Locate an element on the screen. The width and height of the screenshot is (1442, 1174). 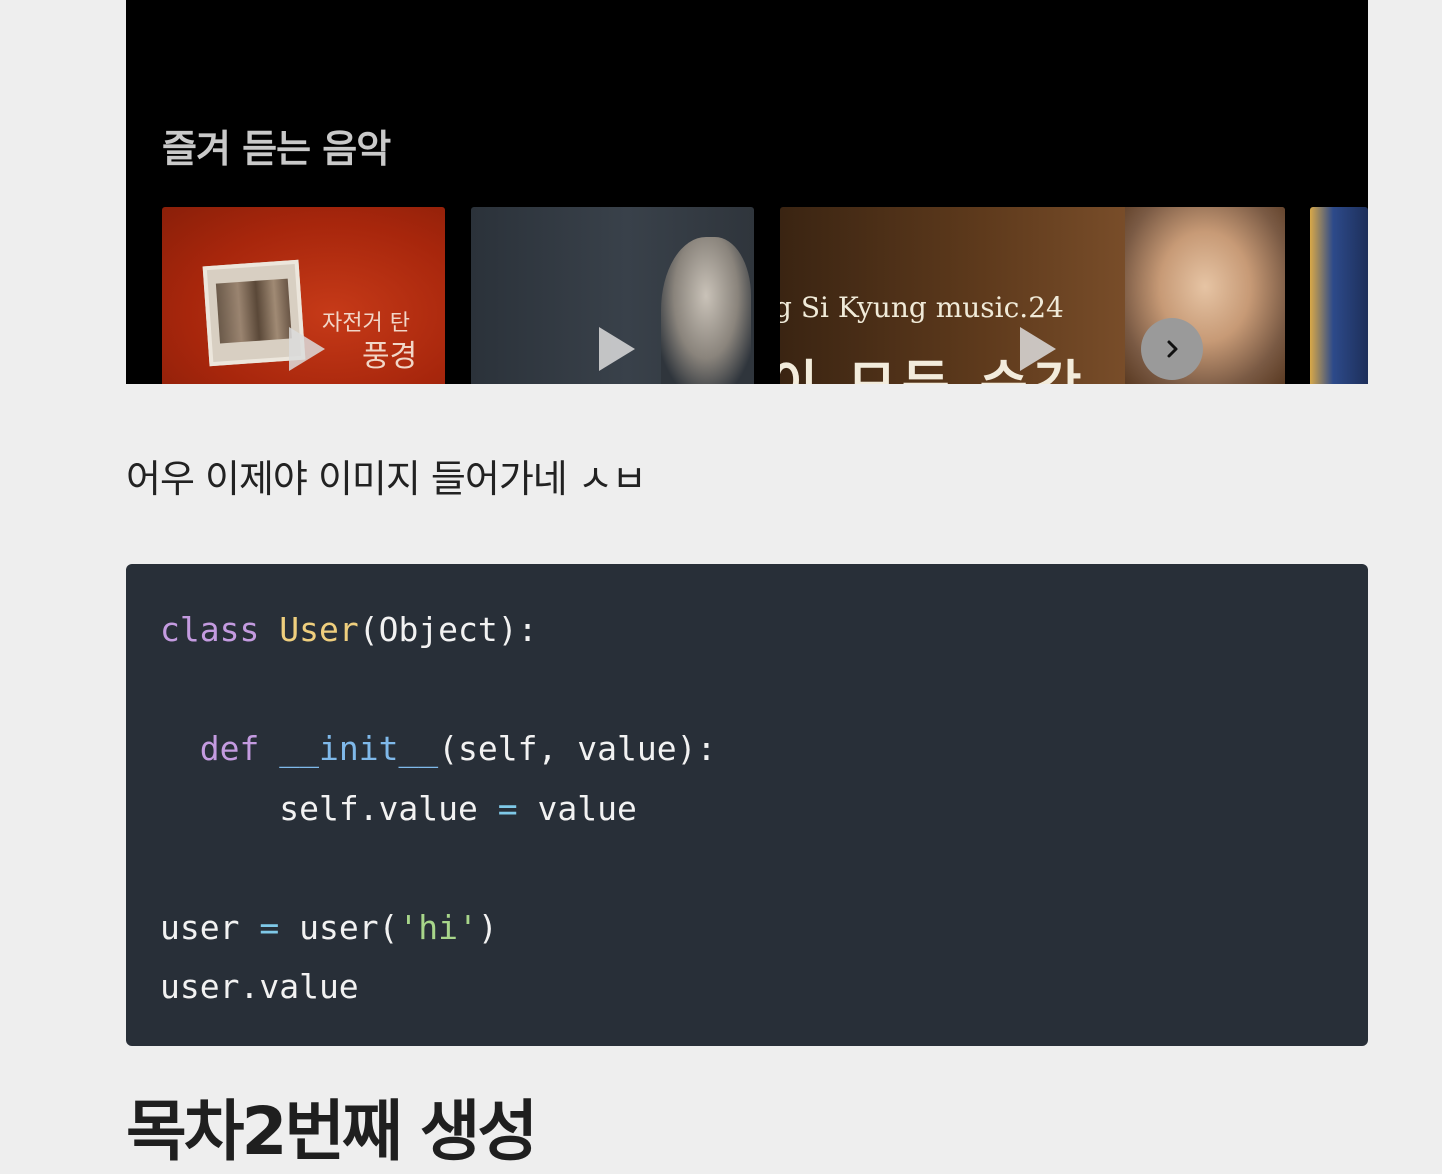
carousel-next-button is located at coordinates (1172, 349).